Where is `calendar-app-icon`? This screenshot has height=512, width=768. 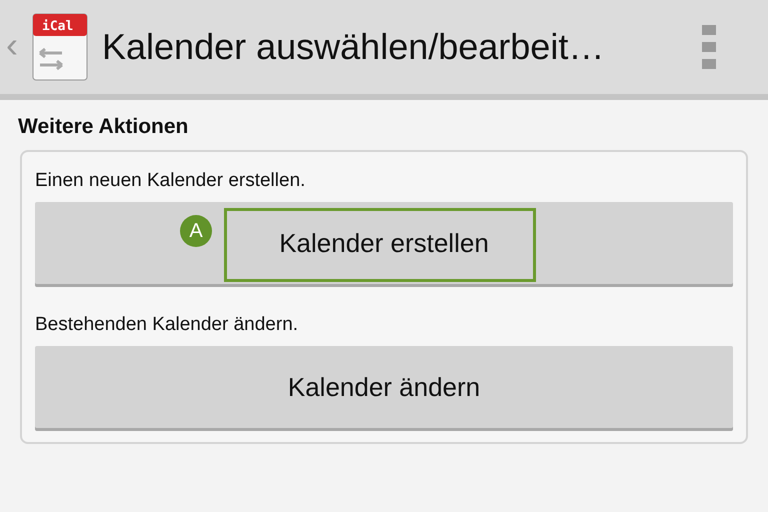 calendar-app-icon is located at coordinates (60, 47).